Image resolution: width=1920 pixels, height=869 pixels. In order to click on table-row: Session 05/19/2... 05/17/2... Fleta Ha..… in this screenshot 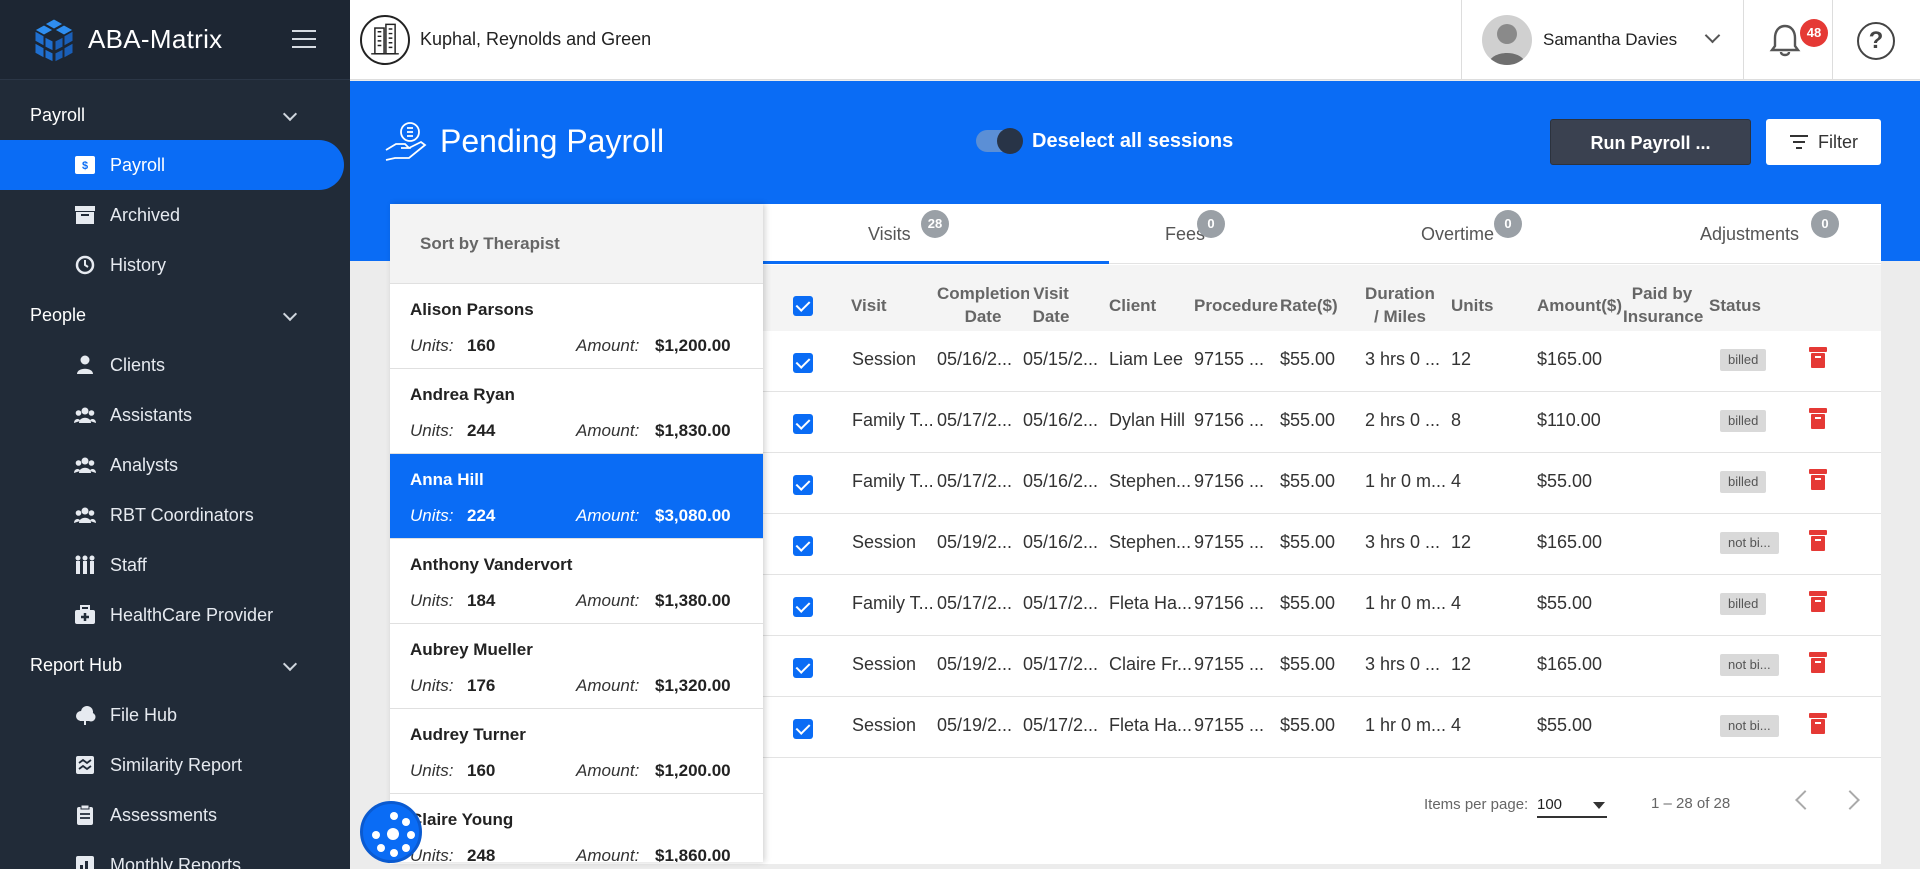, I will do `click(1322, 727)`.